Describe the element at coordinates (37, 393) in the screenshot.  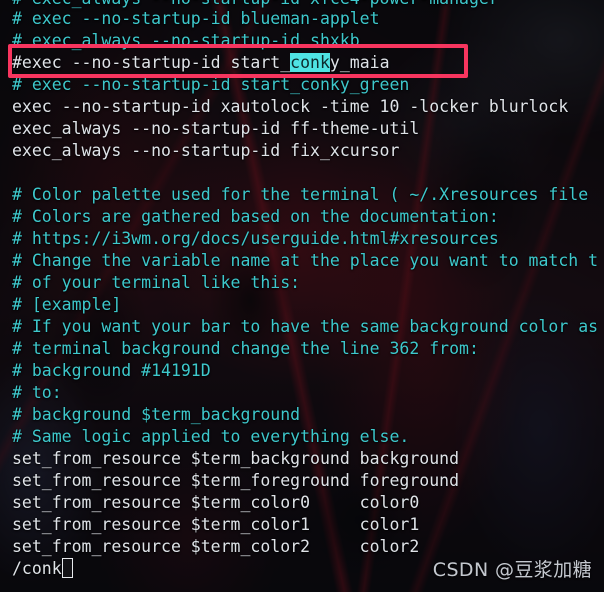
I see `code-line: # to:` at that location.